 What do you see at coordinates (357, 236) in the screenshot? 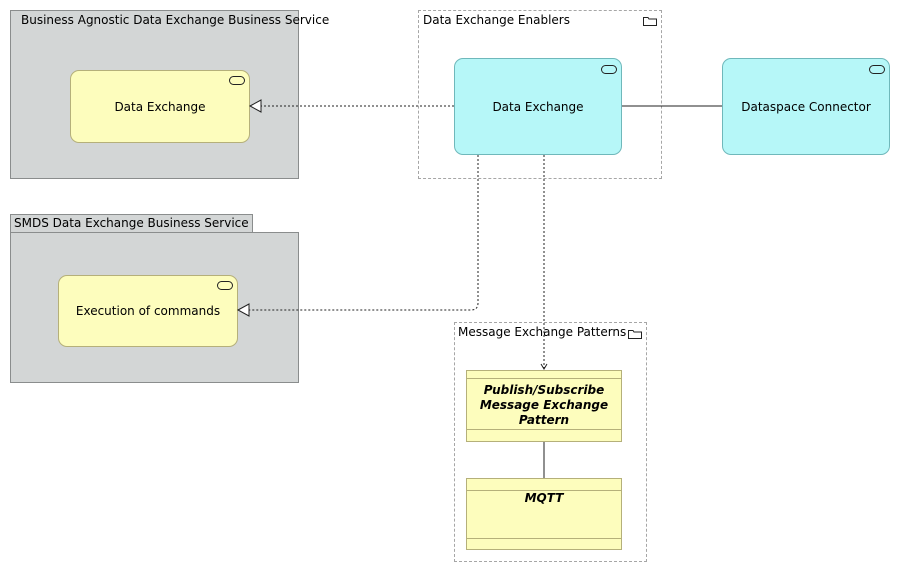
I see `realization-connector-execution` at bounding box center [357, 236].